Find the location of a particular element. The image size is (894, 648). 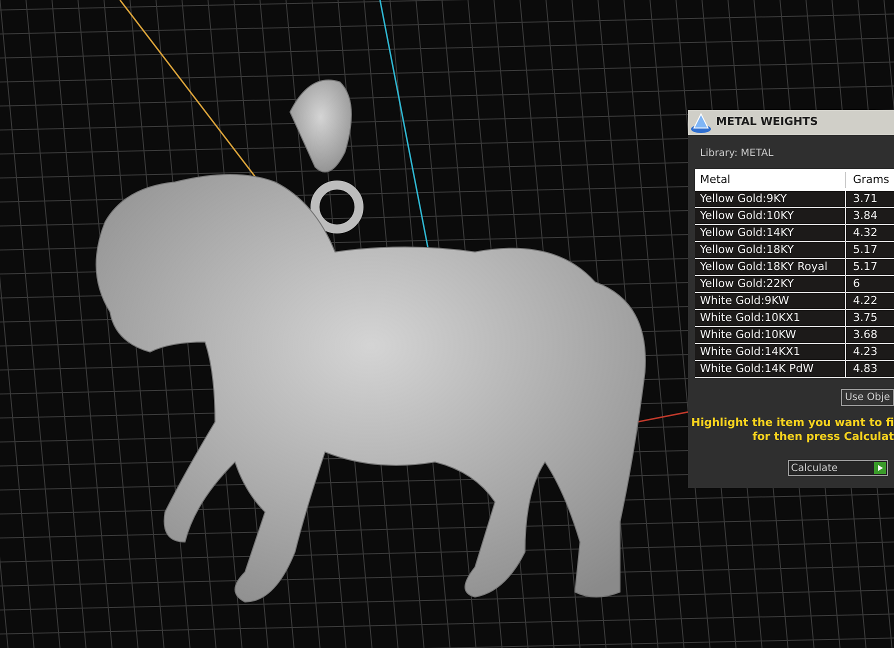

table-cell: 3.75 is located at coordinates (869, 318).